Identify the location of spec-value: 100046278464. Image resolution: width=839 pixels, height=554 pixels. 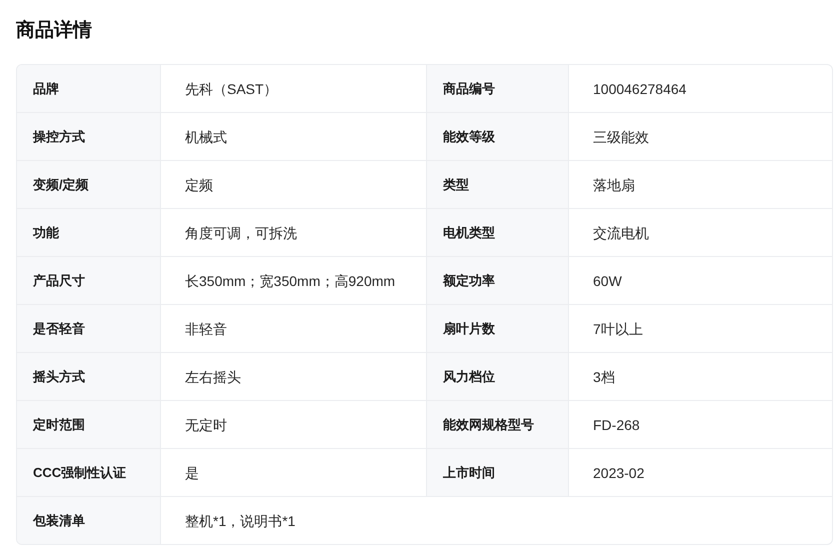
(700, 89).